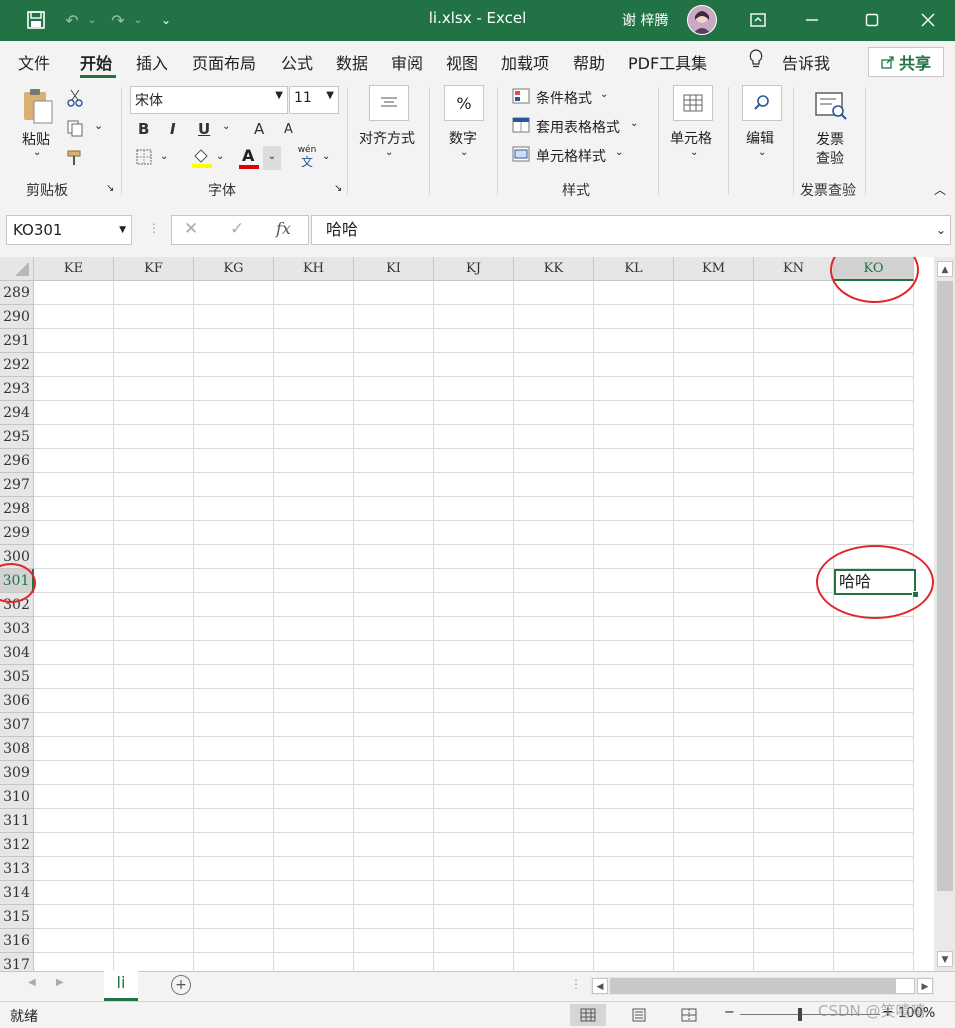  Describe the element at coordinates (925, 986) in the screenshot. I see `scroll-right-icon: ▶` at that location.